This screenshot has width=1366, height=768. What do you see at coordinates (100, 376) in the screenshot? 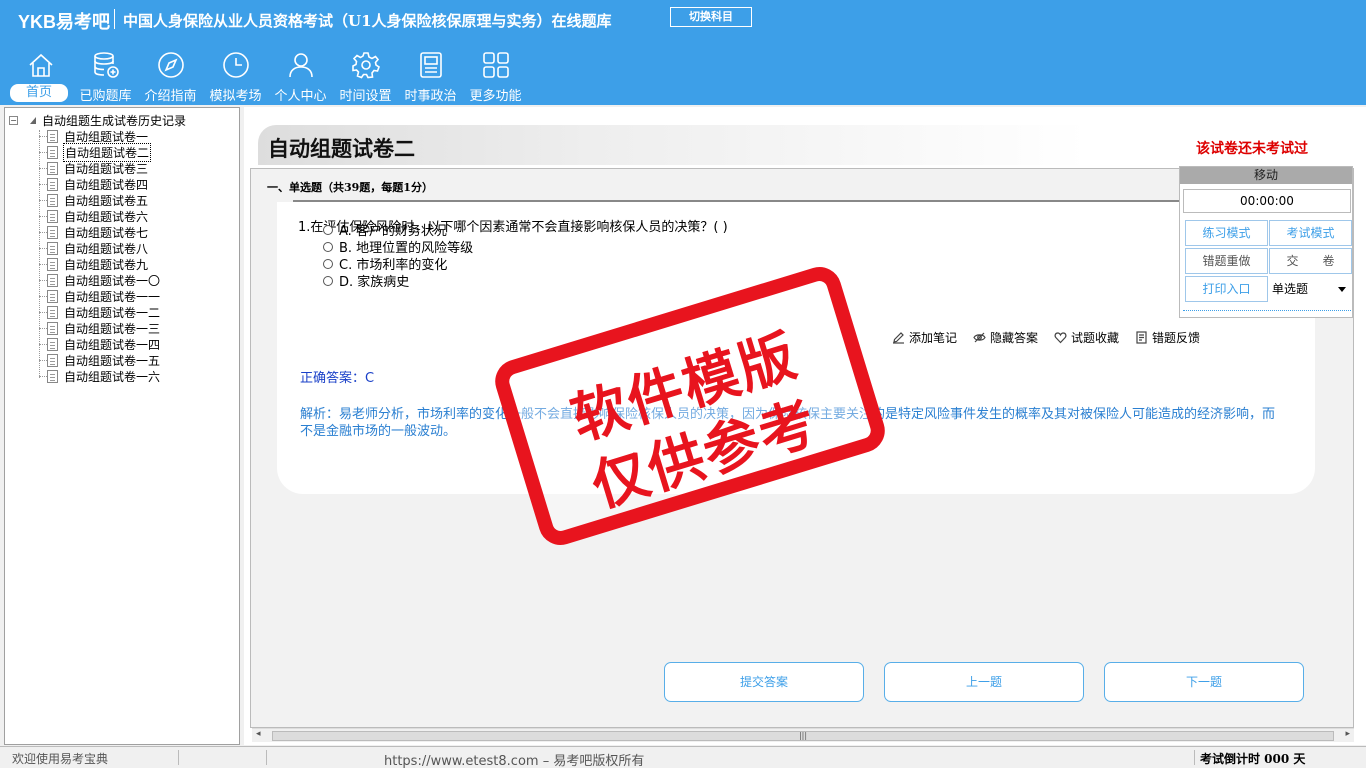
I see `tree-item: 自动组题试卷一六` at bounding box center [100, 376].